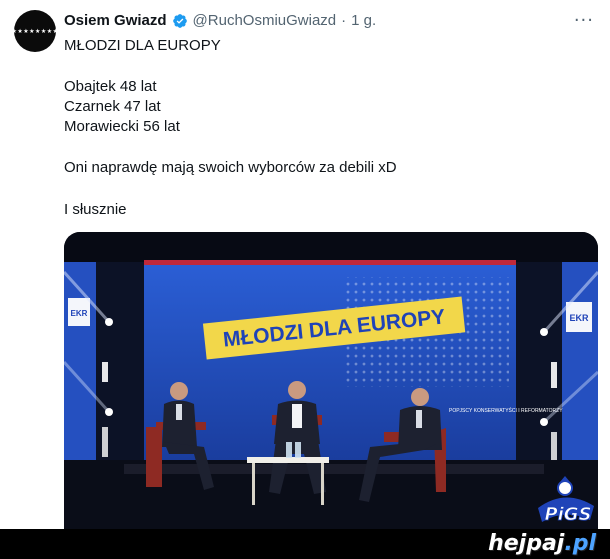  What do you see at coordinates (526, 543) in the screenshot?
I see `watermark-brand: hejpaj` at bounding box center [526, 543].